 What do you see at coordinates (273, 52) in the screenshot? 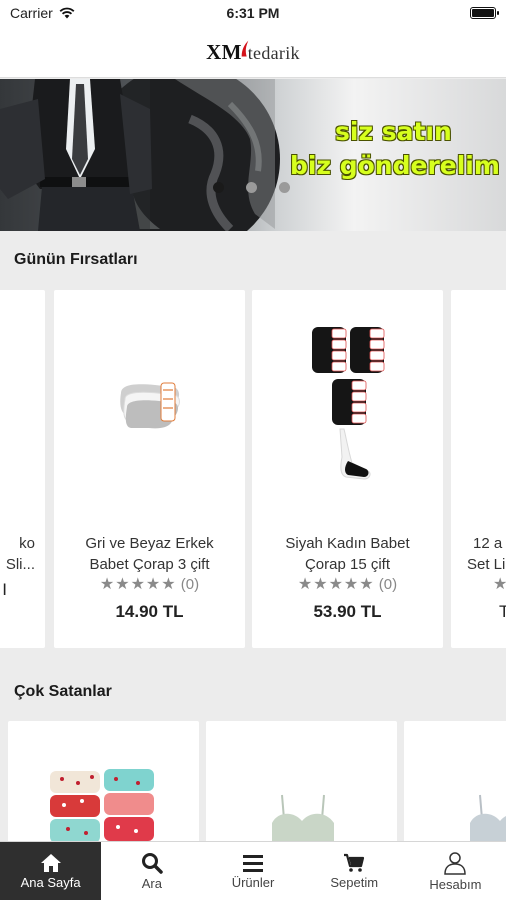
I see `logo-tedarik: tedarik` at bounding box center [273, 52].